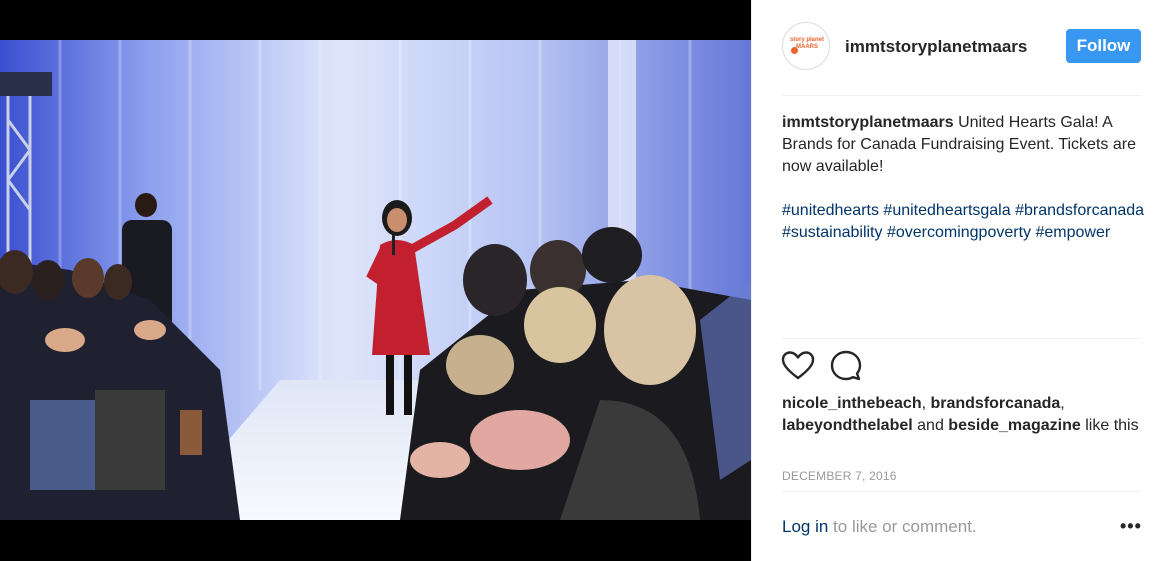 This screenshot has height=561, width=1167. I want to click on more-options-icon: •••, so click(1131, 526).